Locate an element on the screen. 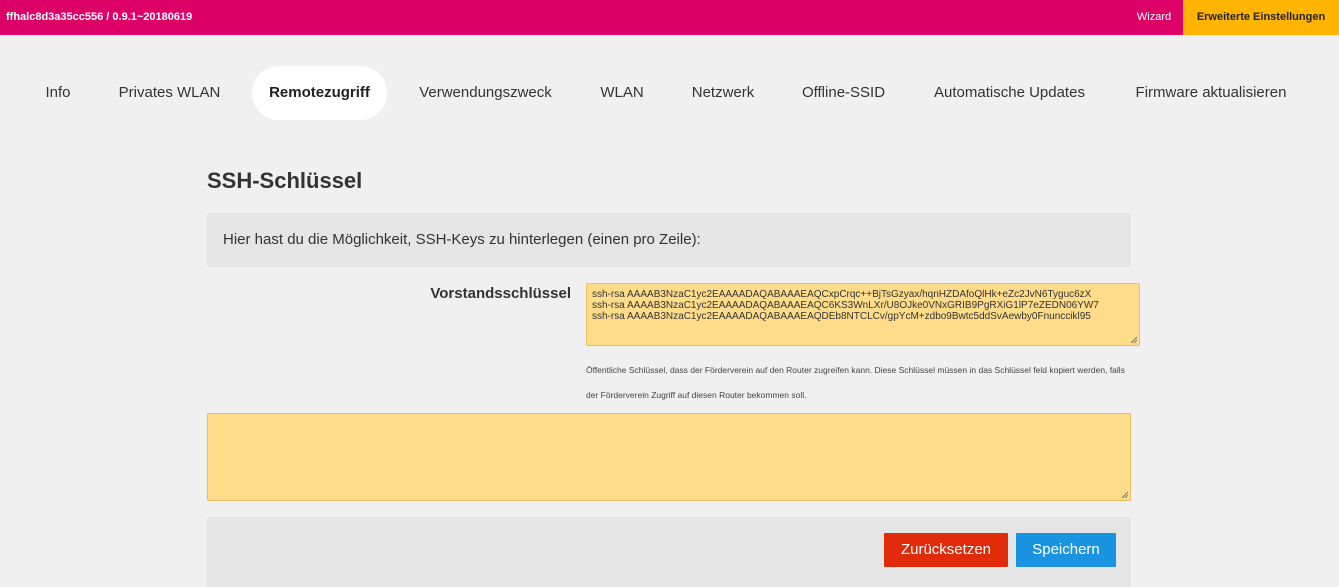  tab-wlan: WLAN is located at coordinates (622, 93).